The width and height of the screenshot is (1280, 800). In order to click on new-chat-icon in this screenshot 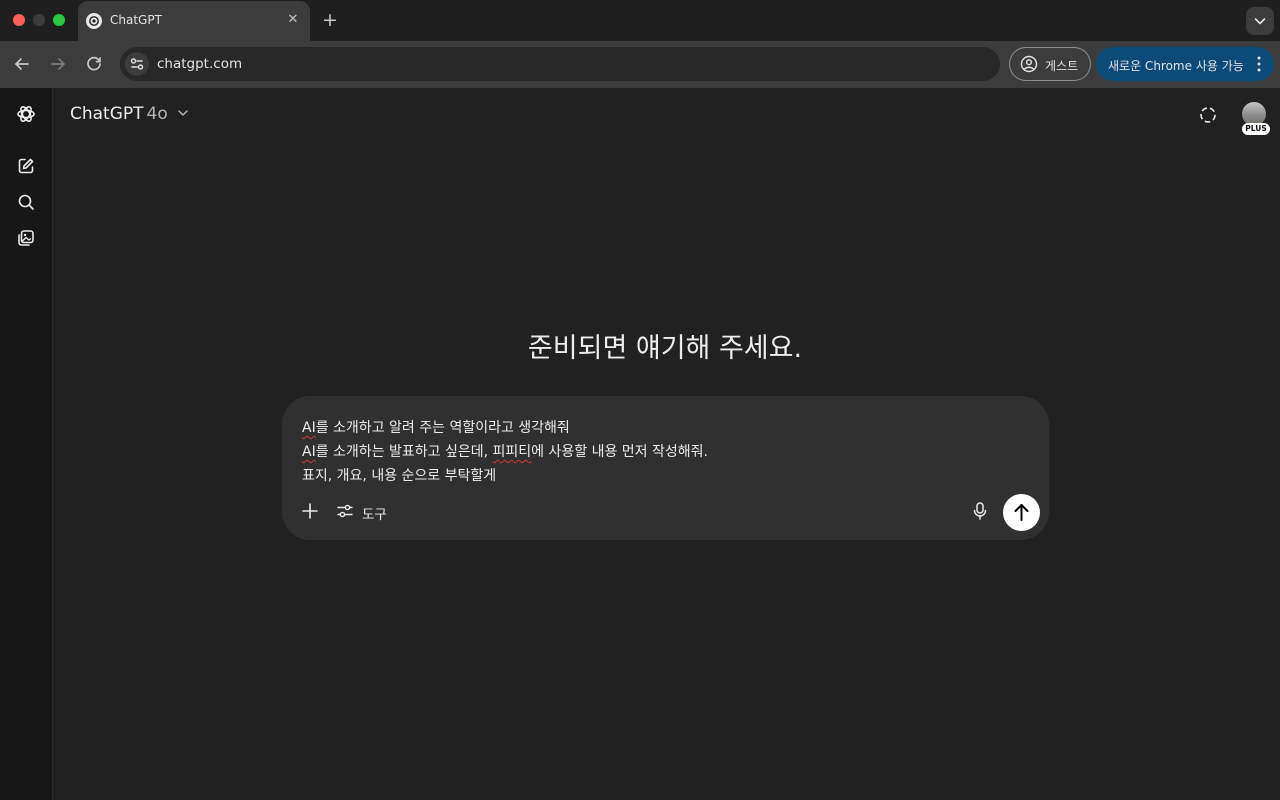, I will do `click(26, 166)`.